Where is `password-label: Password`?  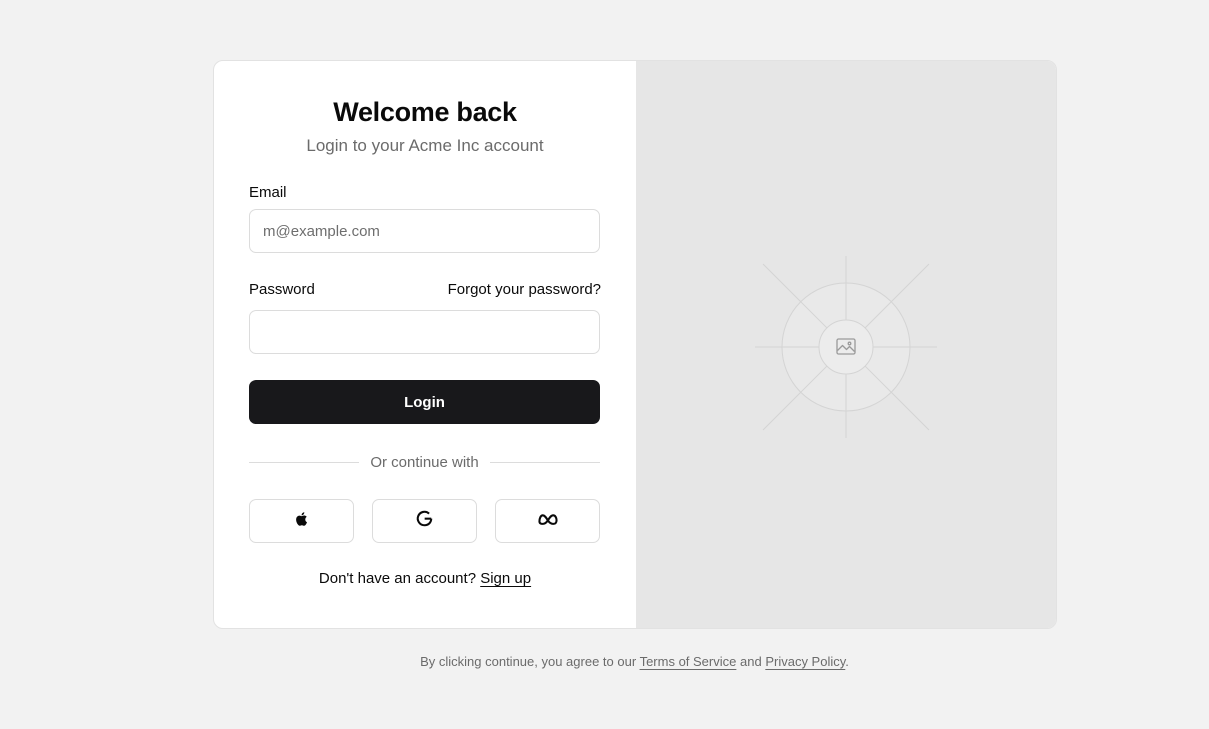 password-label: Password is located at coordinates (282, 289).